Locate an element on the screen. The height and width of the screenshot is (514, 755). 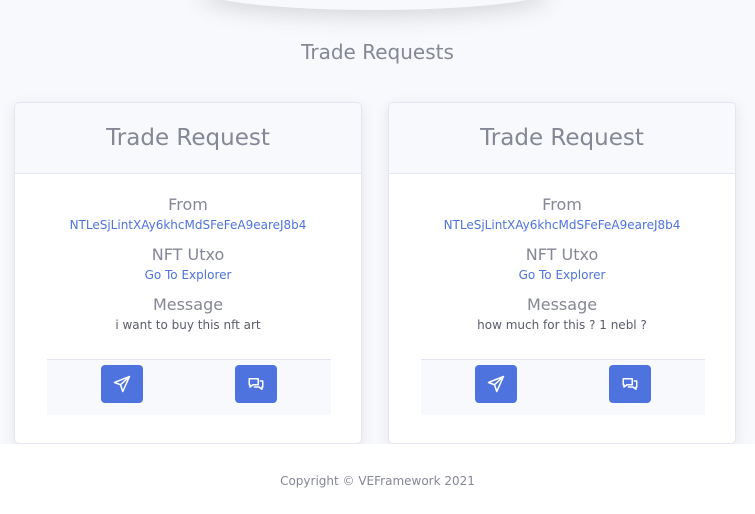
message-text: i want to buy this nft art is located at coordinates (188, 325).